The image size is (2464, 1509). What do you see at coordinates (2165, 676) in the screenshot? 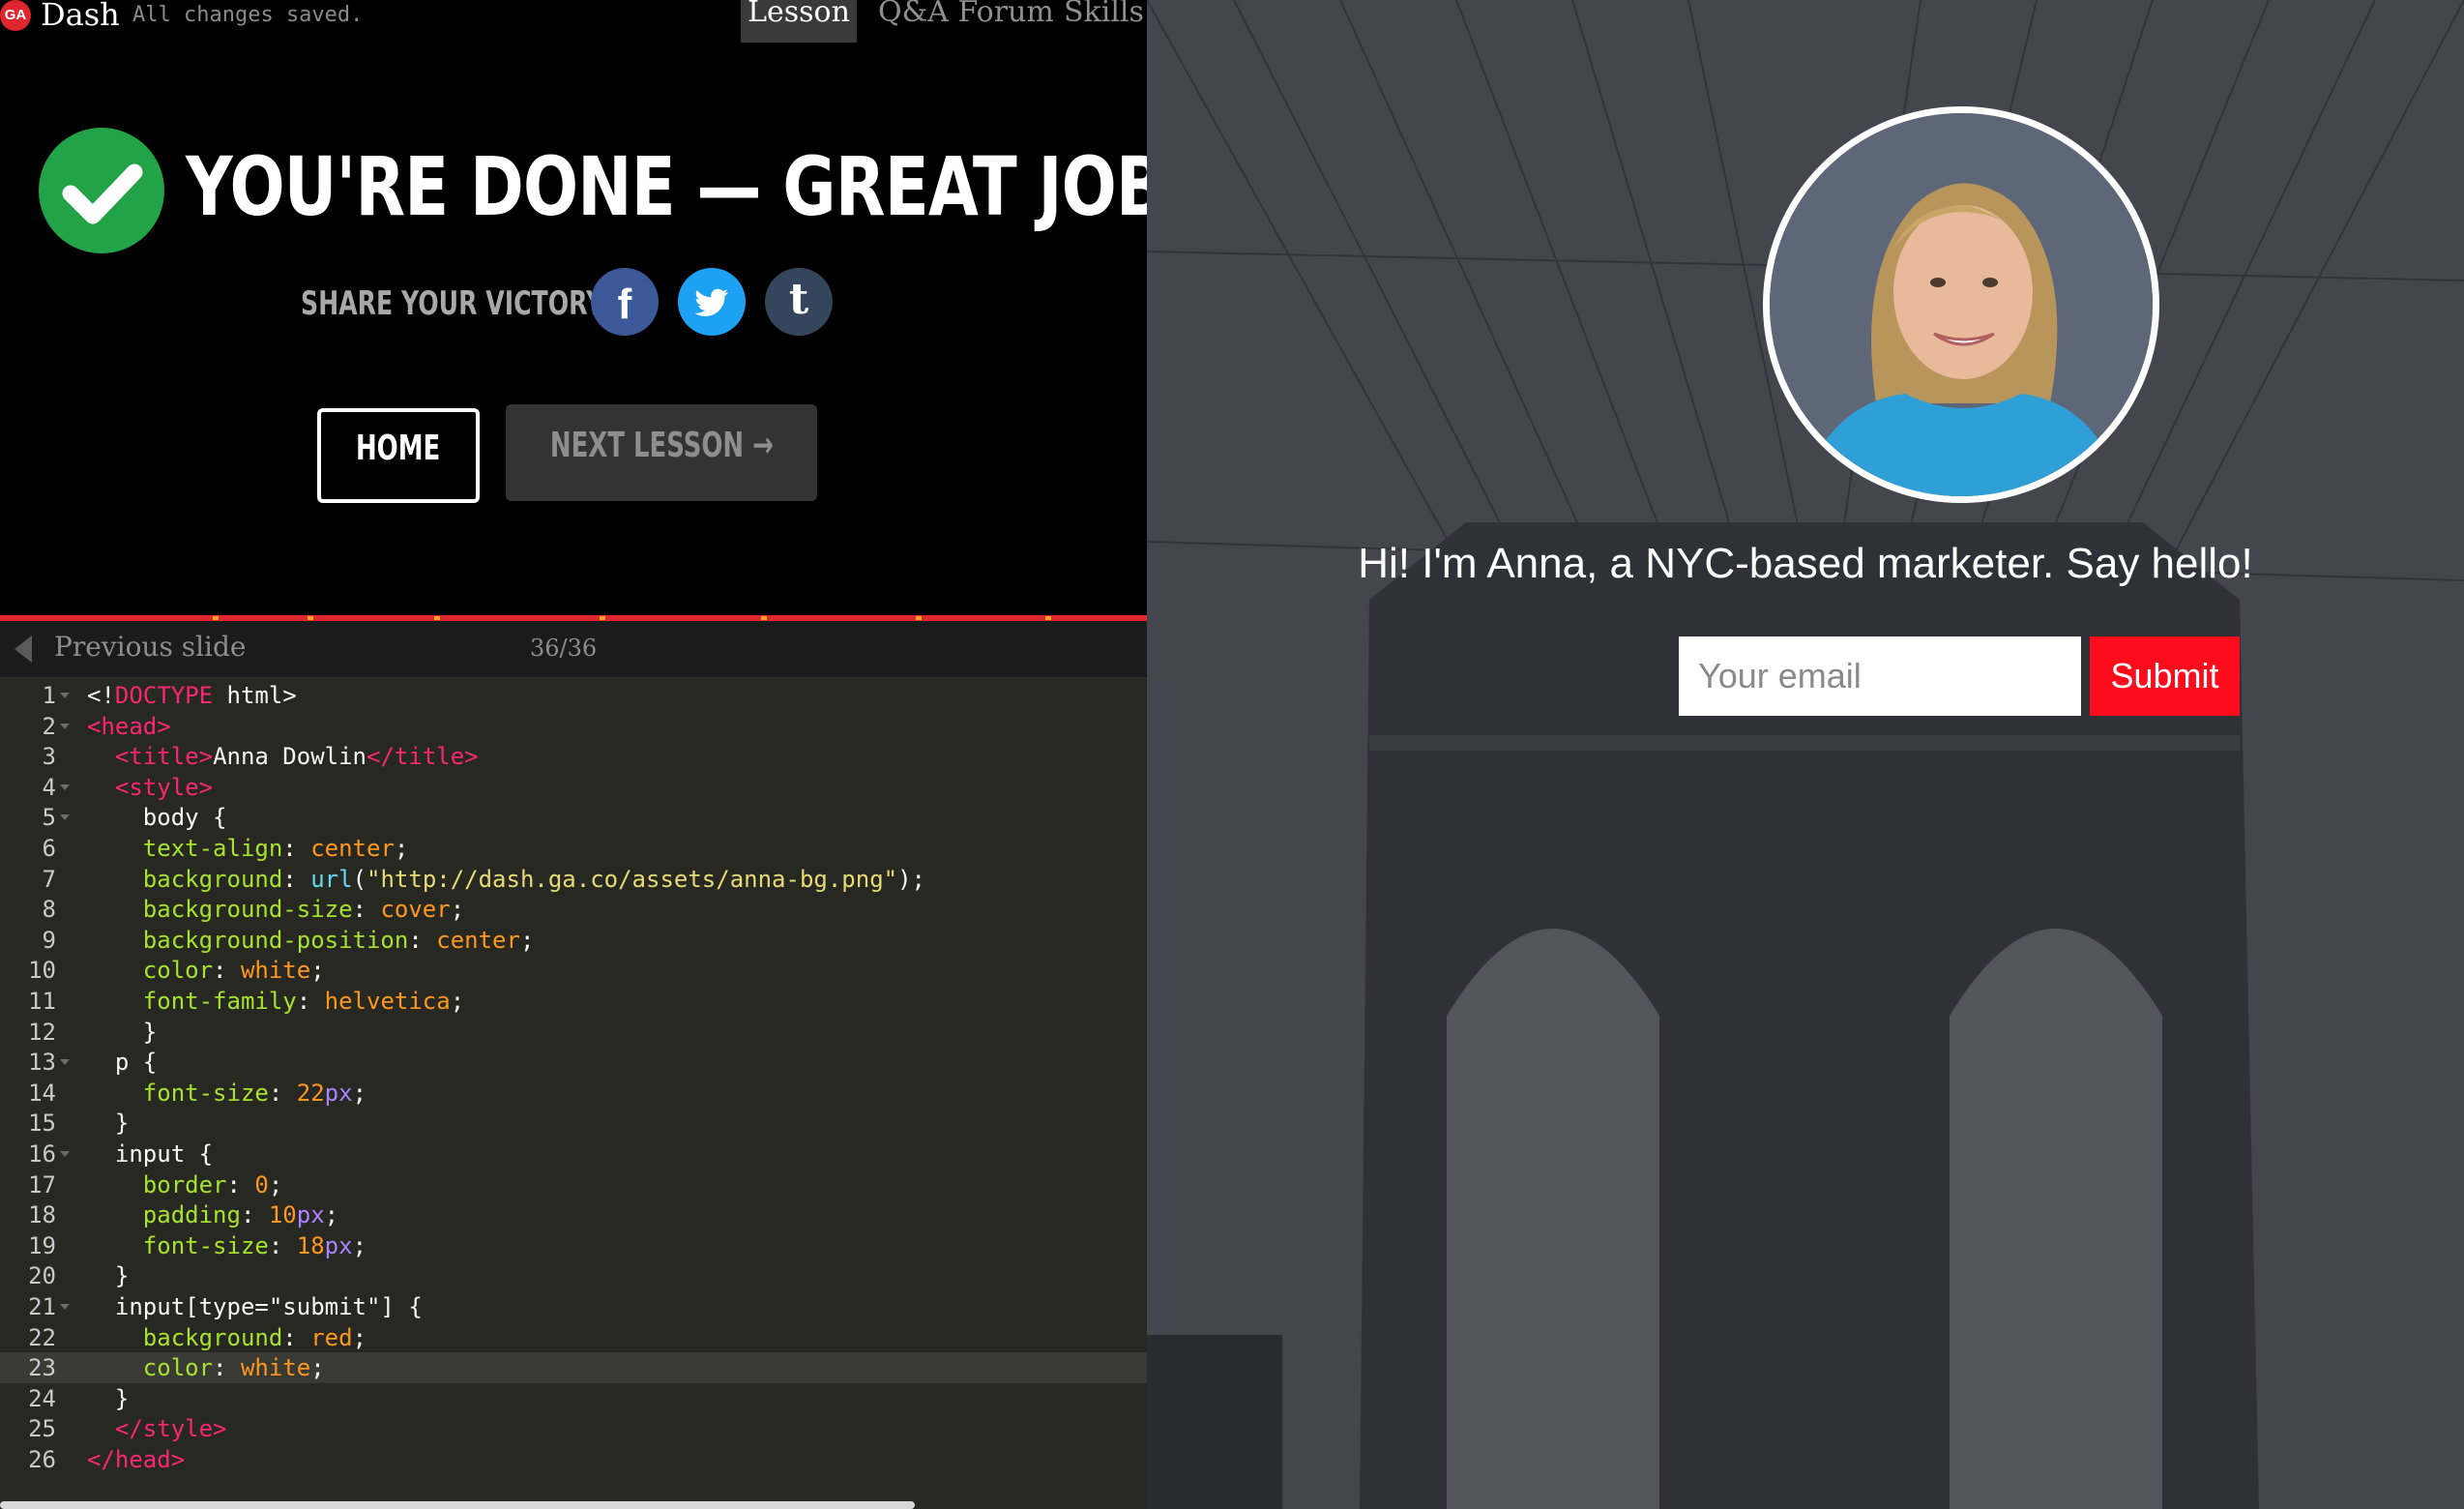
I see `submit-button: Submit` at bounding box center [2165, 676].